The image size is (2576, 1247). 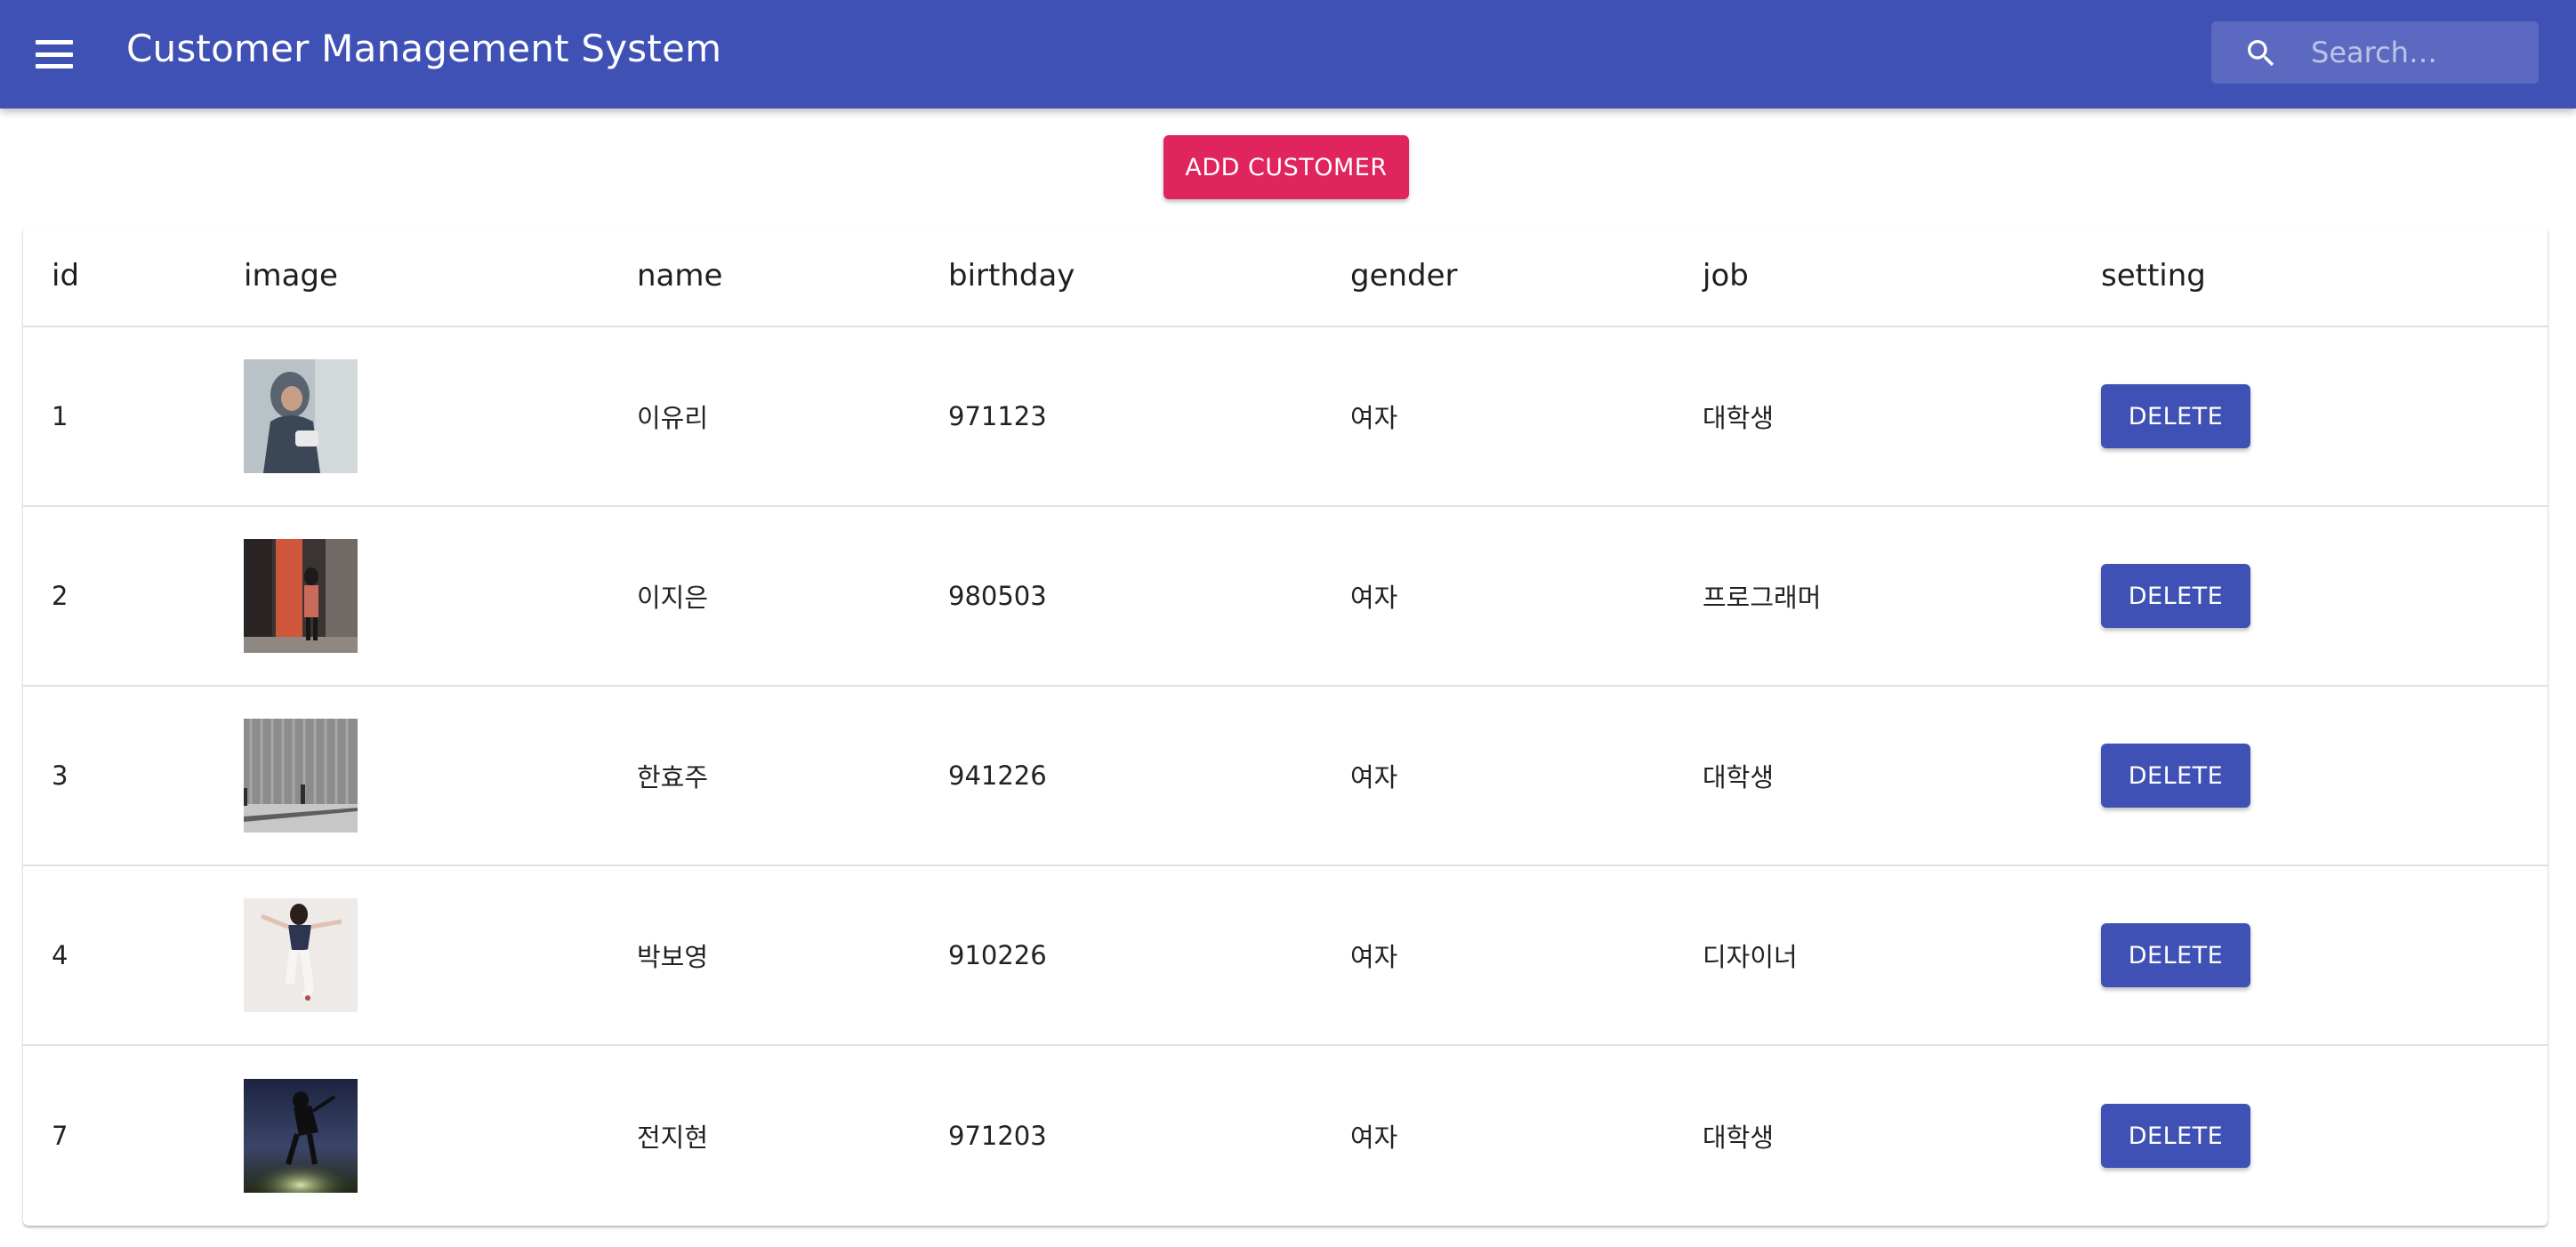 I want to click on cell-job: 디자이너, so click(x=1750, y=957).